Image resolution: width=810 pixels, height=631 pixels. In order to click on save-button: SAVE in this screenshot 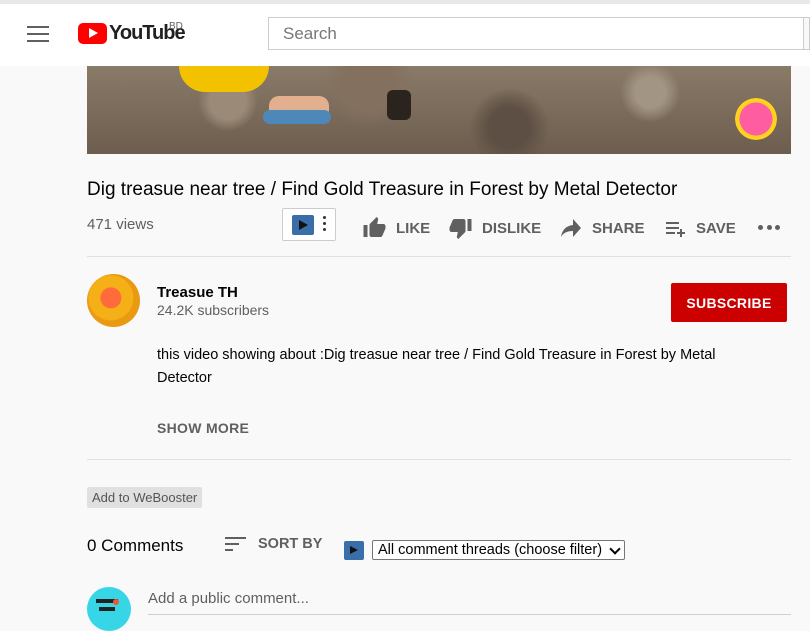, I will do `click(699, 228)`.